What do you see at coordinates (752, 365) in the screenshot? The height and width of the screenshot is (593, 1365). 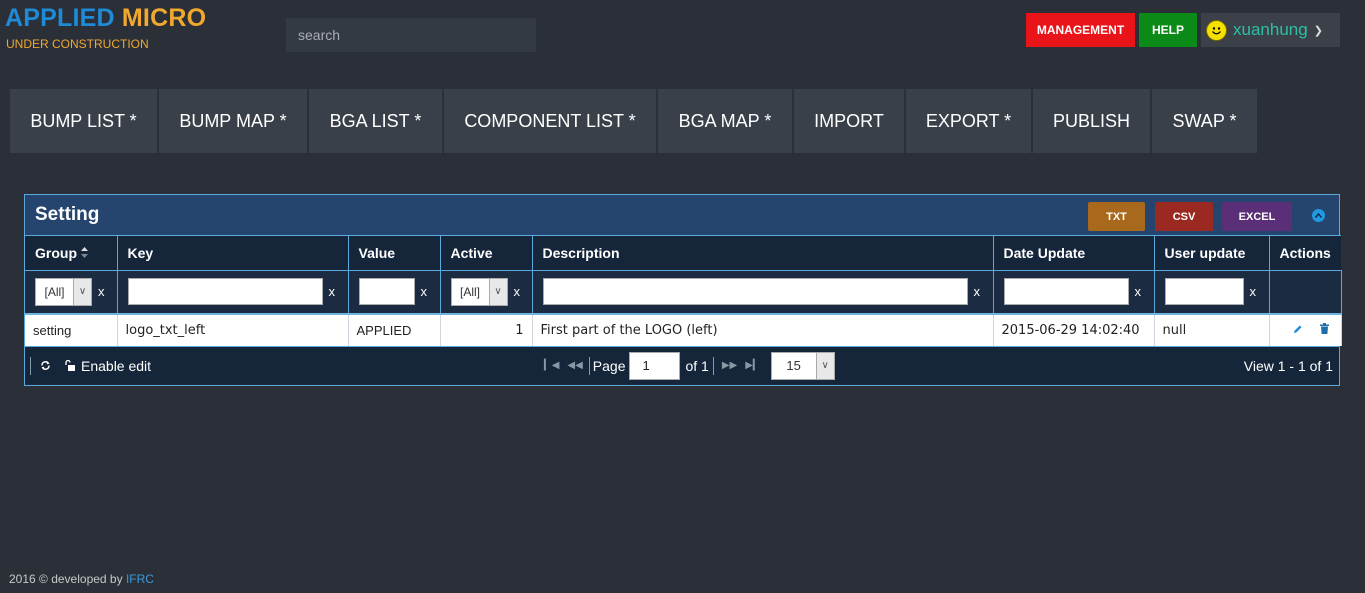 I see `last-page-icon: ▶▎` at bounding box center [752, 365].